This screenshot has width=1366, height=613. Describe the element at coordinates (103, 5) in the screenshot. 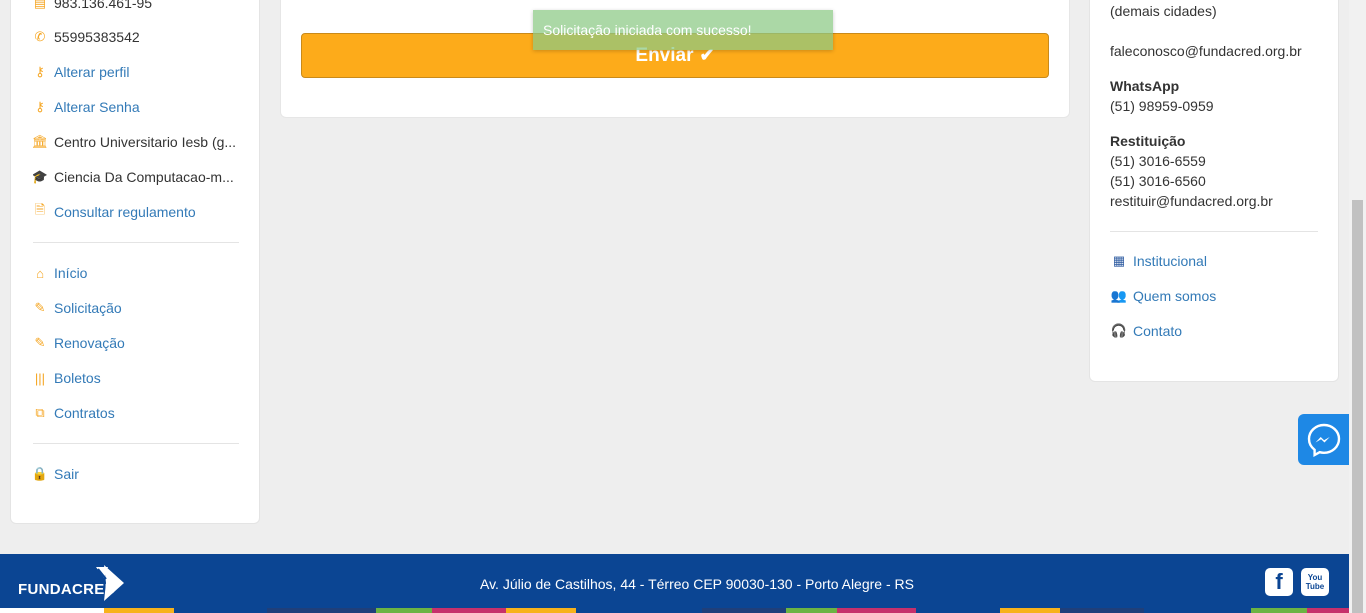

I see `cpf-value: 983.136.461-95` at that location.